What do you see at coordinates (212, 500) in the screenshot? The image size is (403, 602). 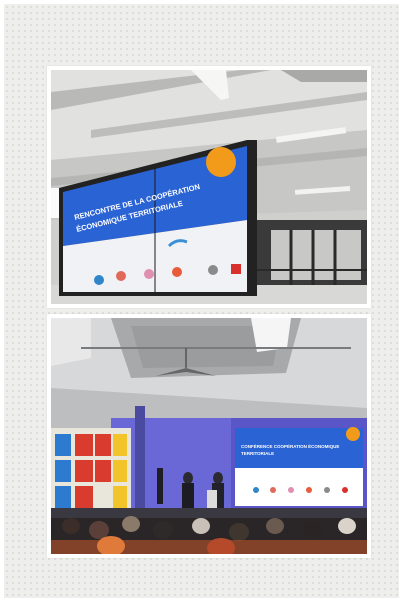 I see `lectern` at bounding box center [212, 500].